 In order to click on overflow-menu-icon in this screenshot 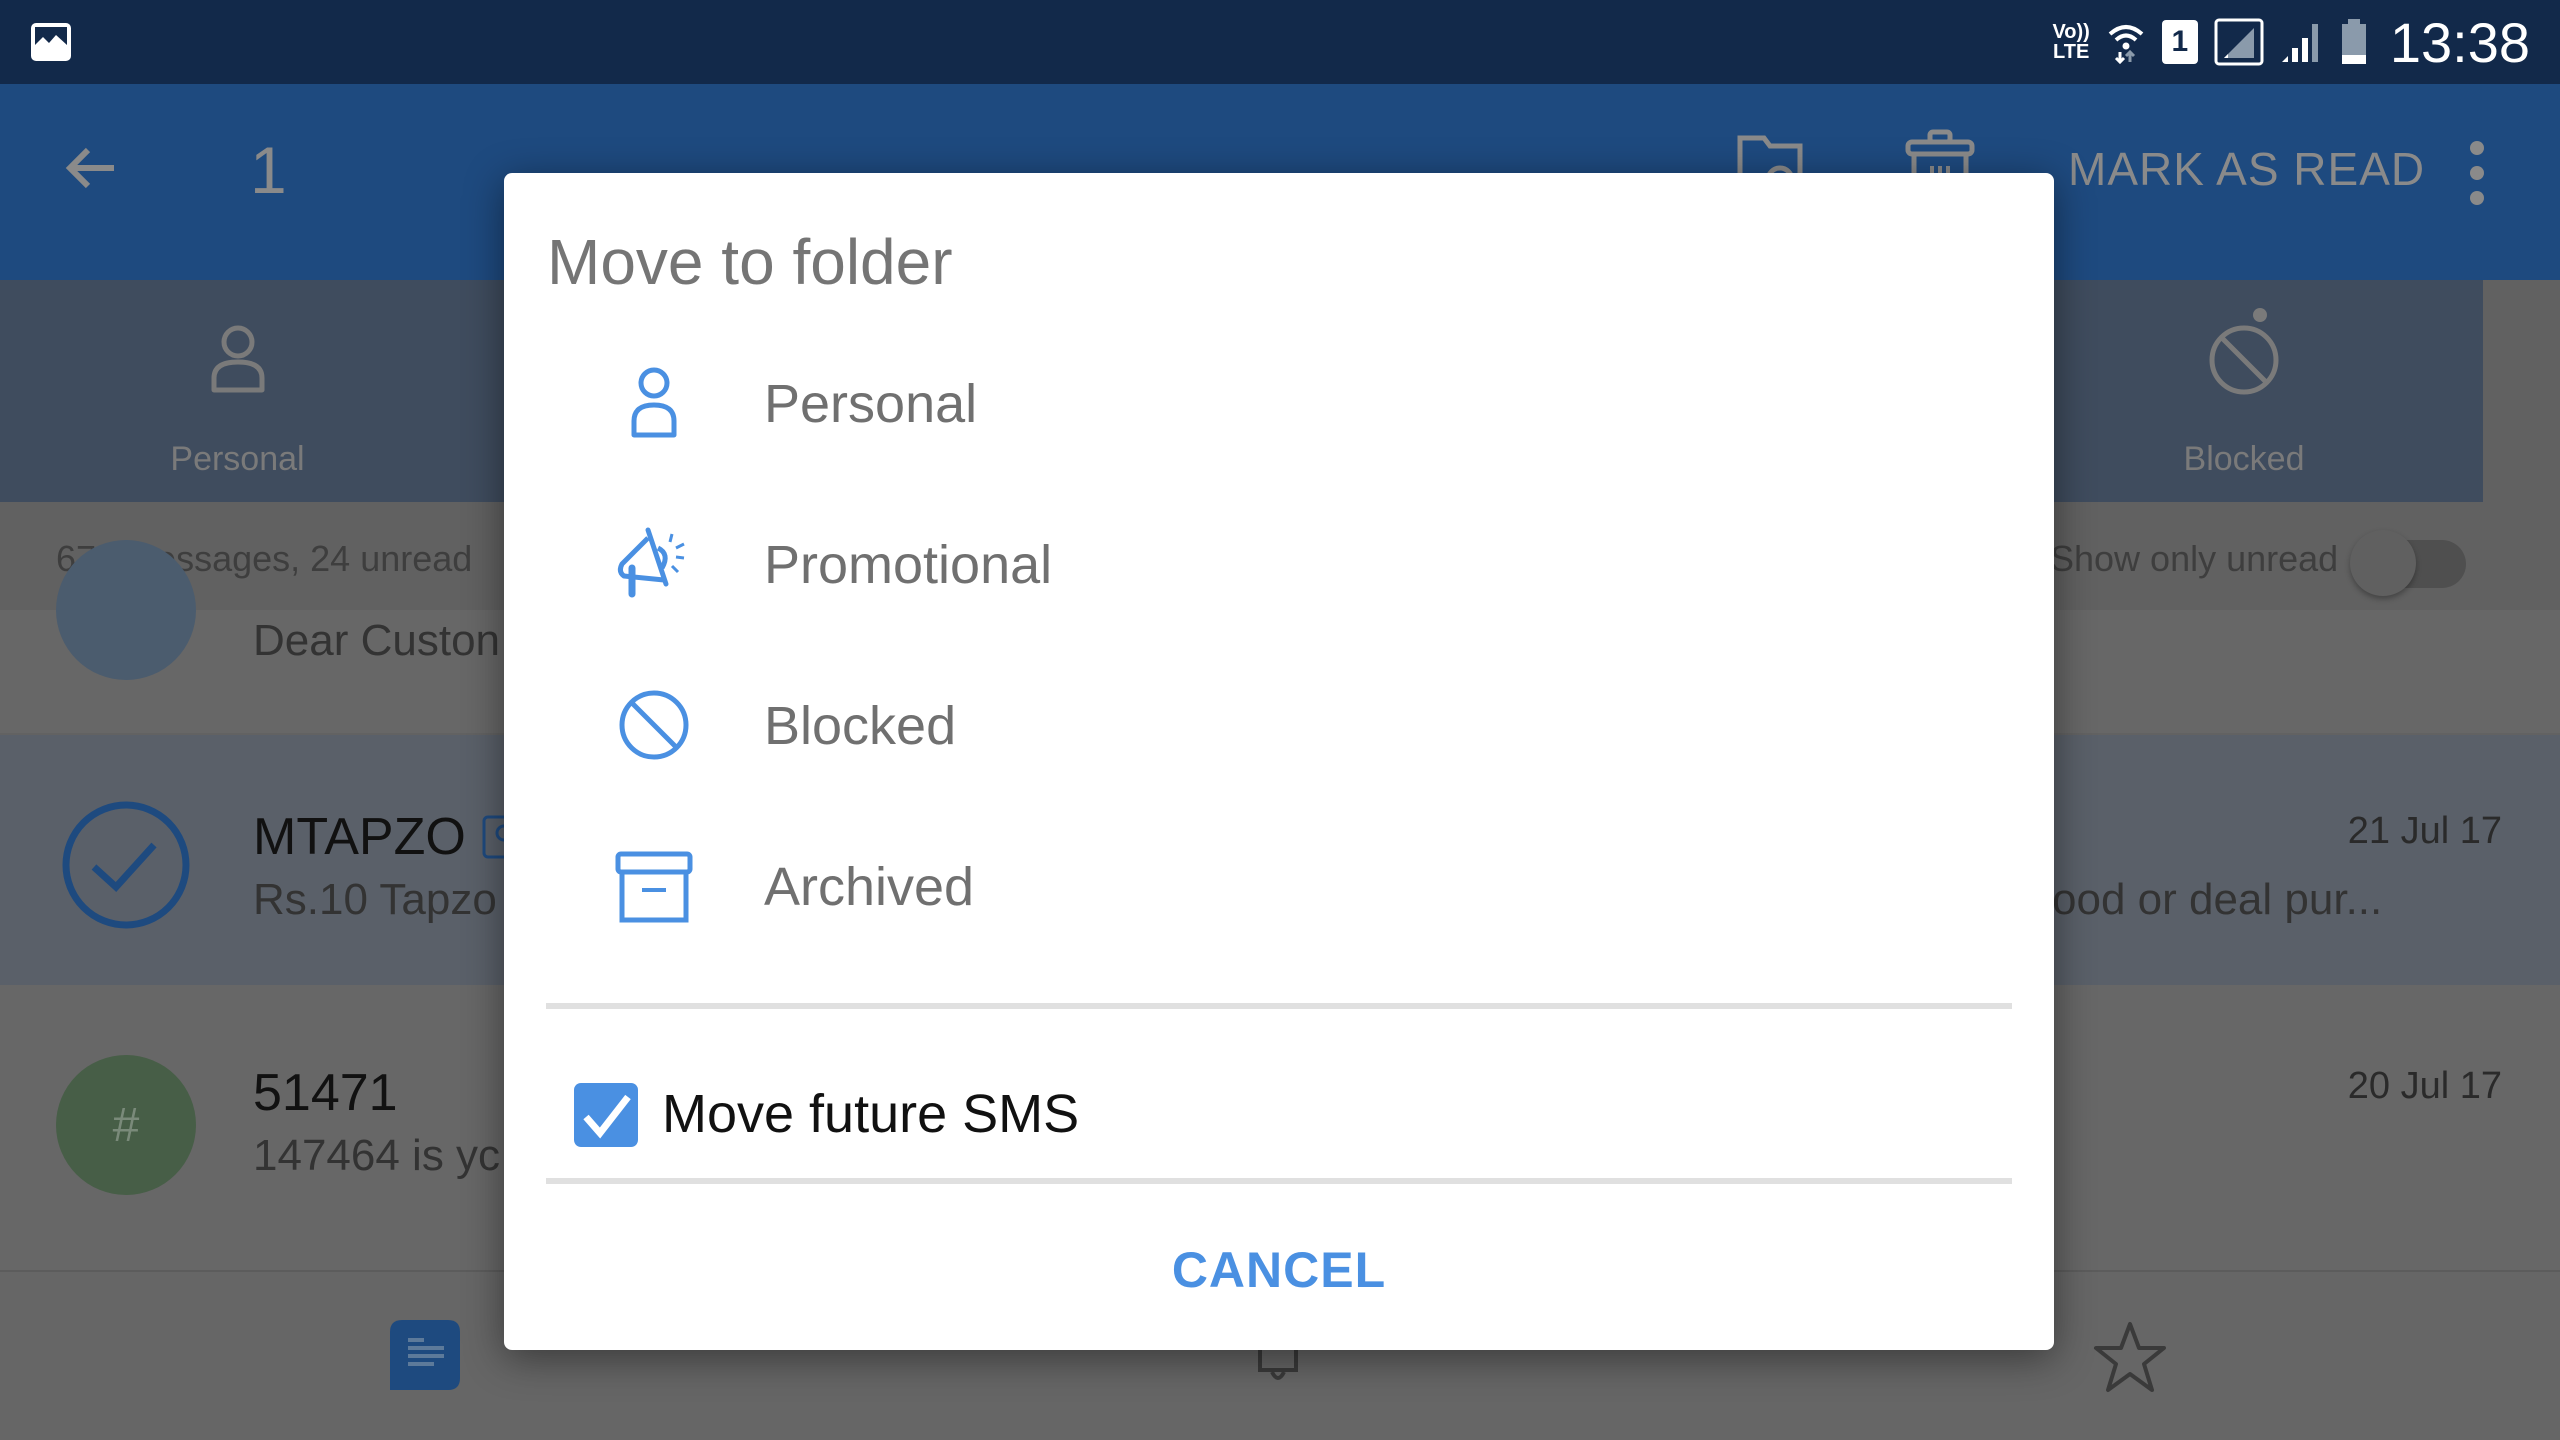, I will do `click(2477, 173)`.